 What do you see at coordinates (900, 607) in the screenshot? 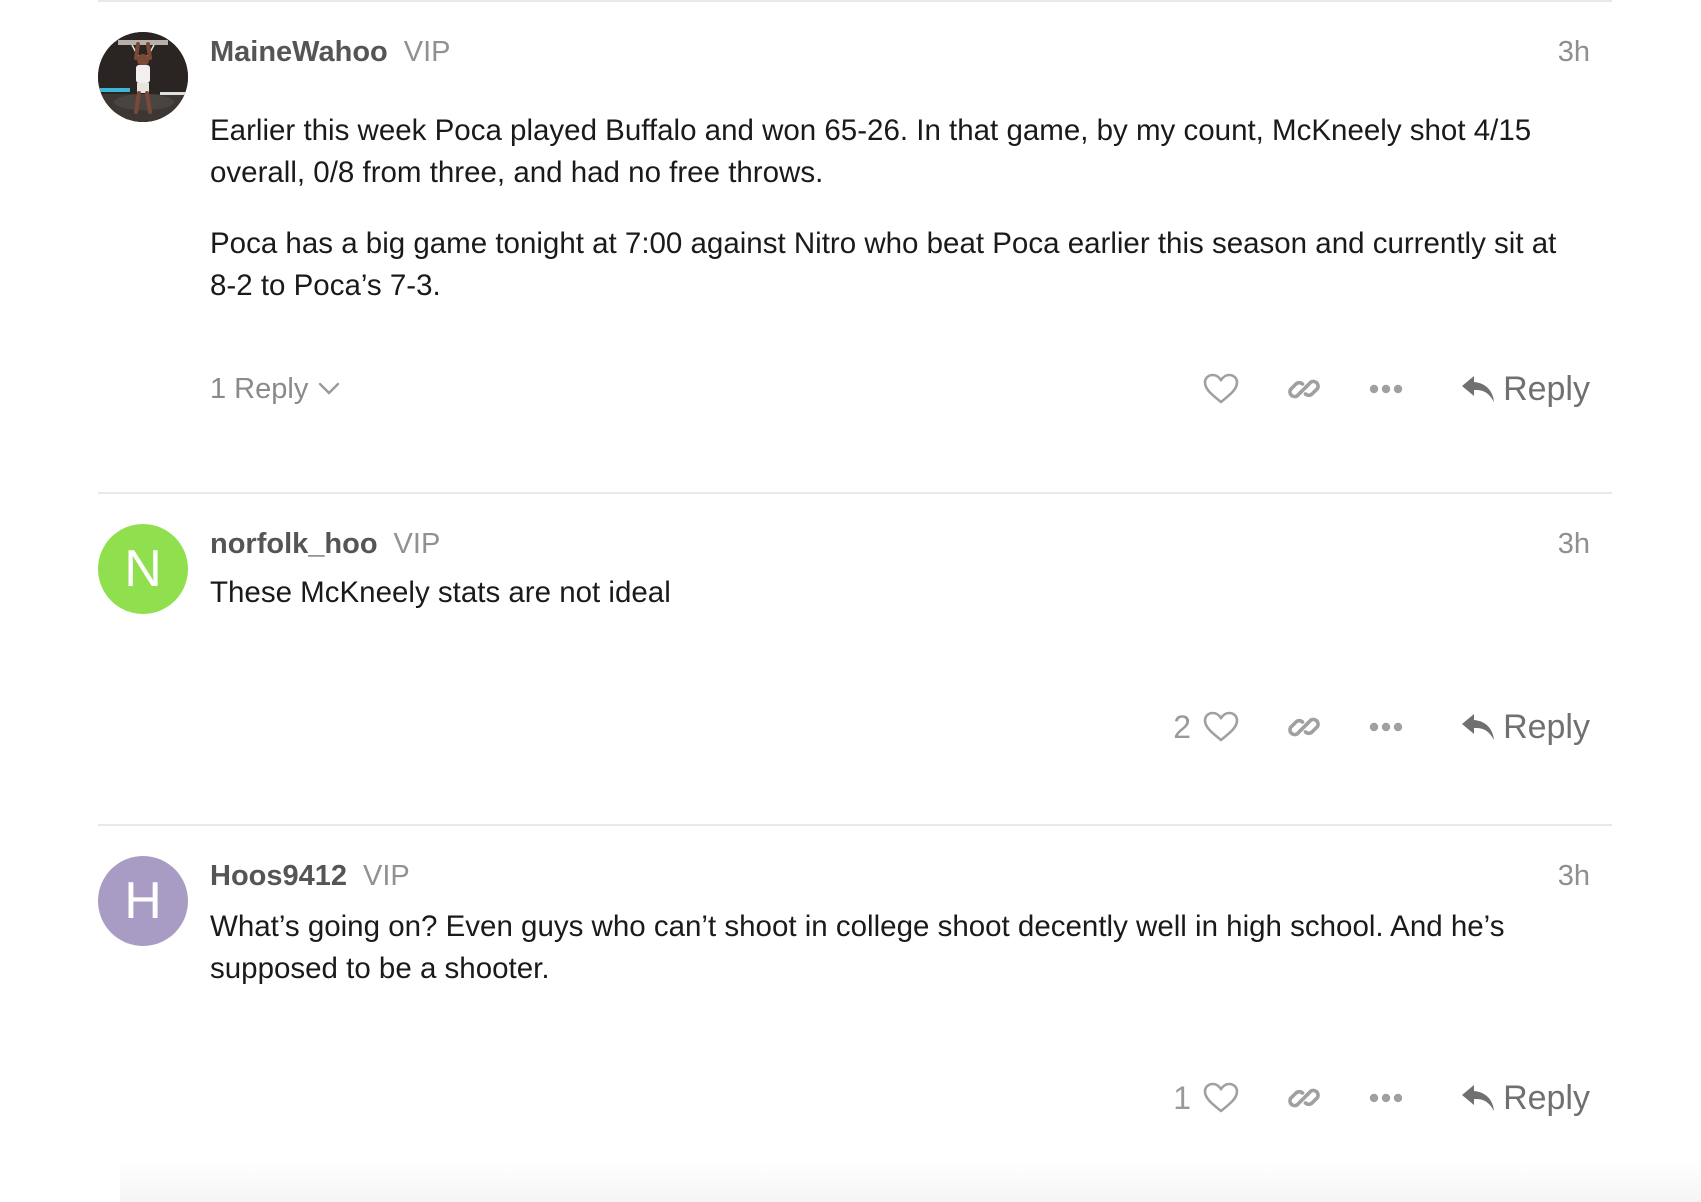
I see `post-body: These McKneely stats are not ideal` at bounding box center [900, 607].